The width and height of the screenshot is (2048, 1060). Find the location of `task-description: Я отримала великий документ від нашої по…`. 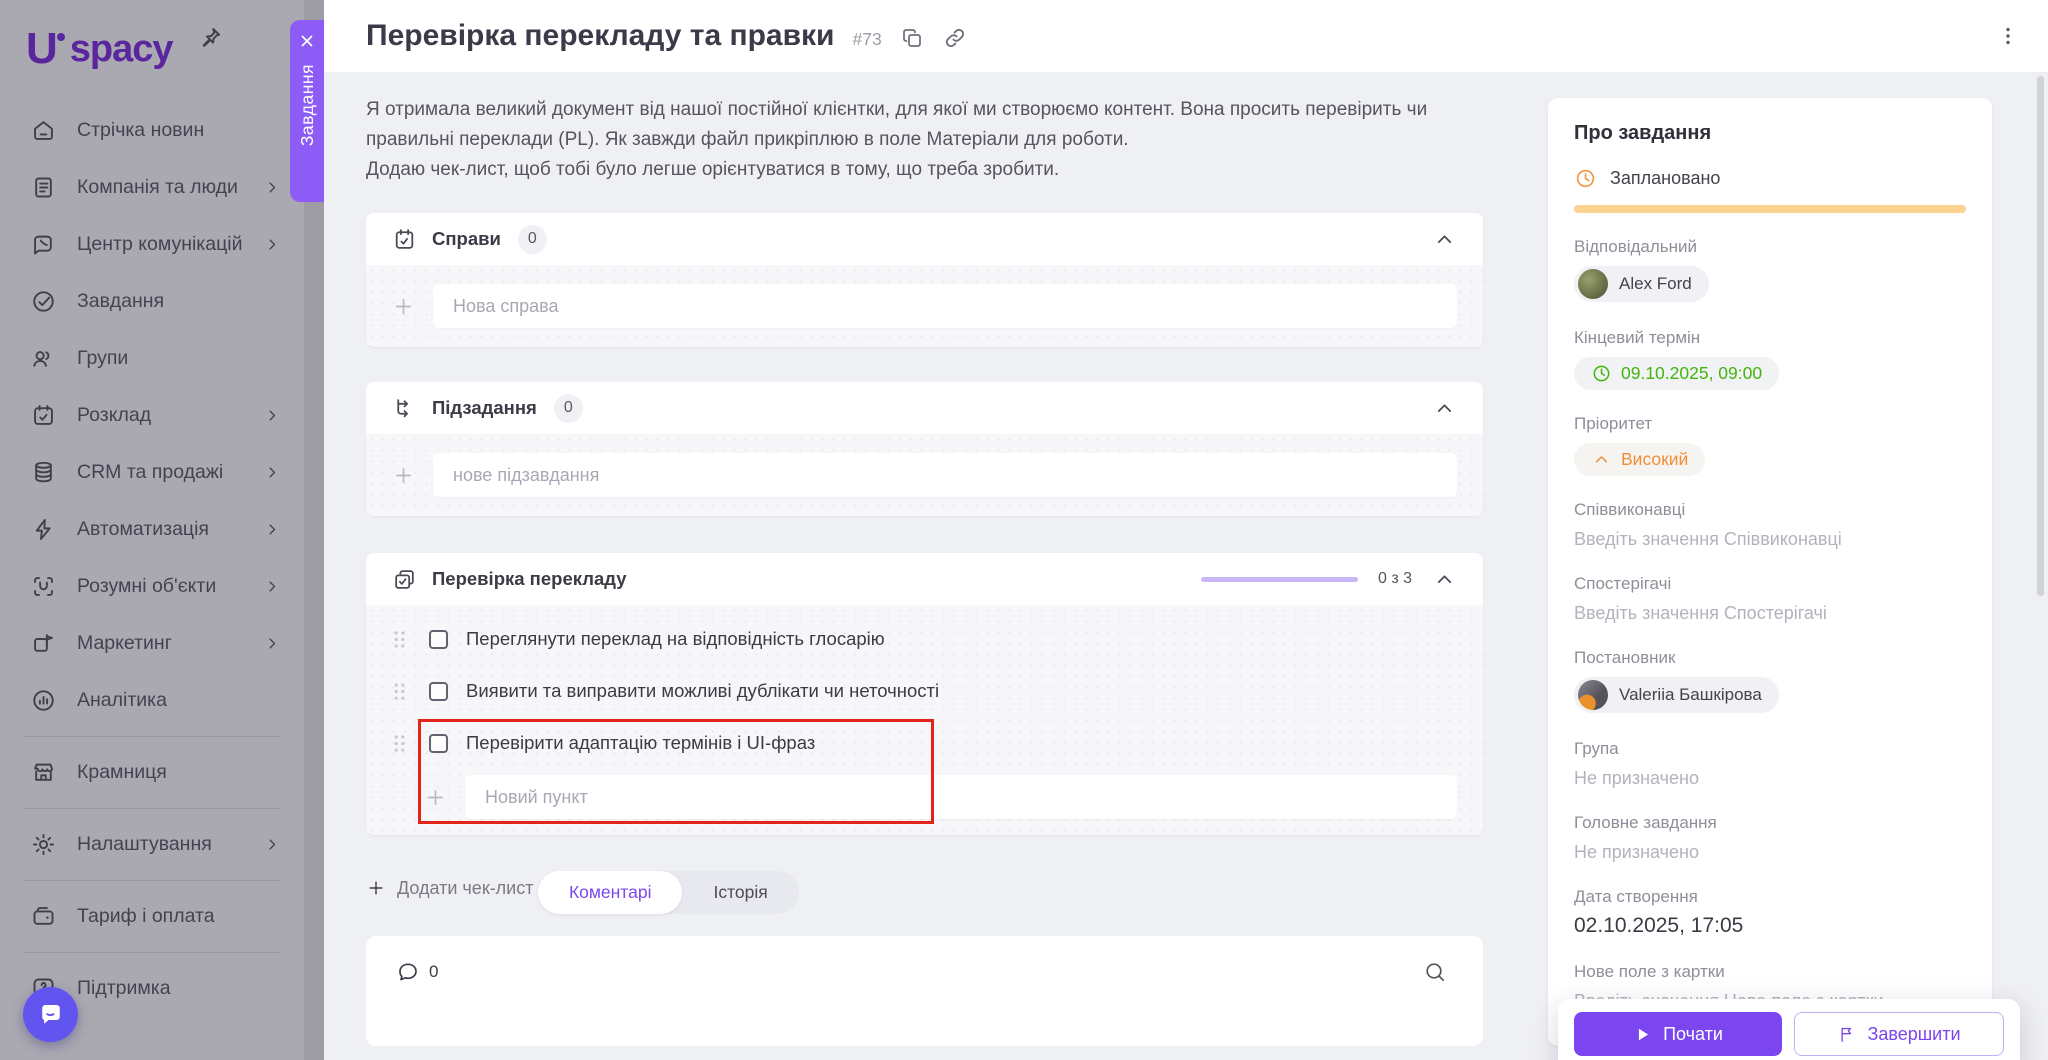

task-description: Я отримала великий документ від нашої по… is located at coordinates (928, 140).